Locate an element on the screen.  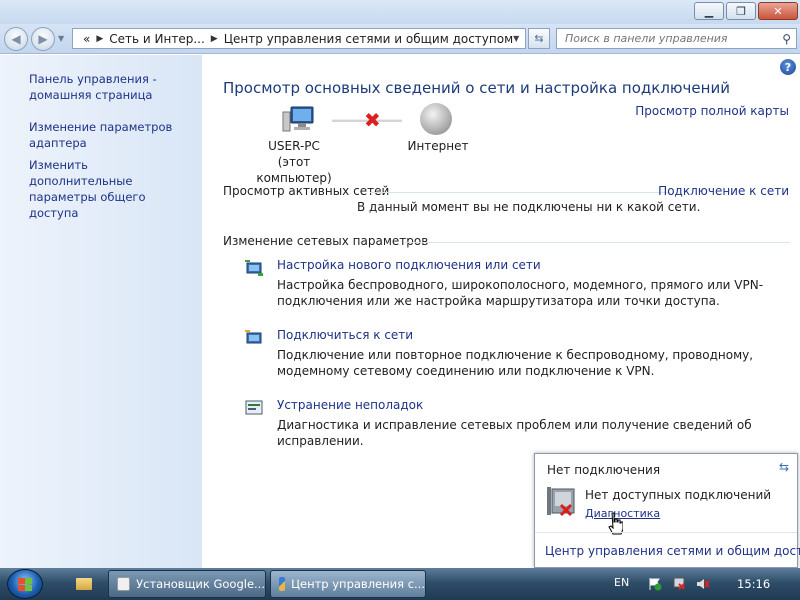
task-connect-network: Подключиться к сети is located at coordinates (345, 335).